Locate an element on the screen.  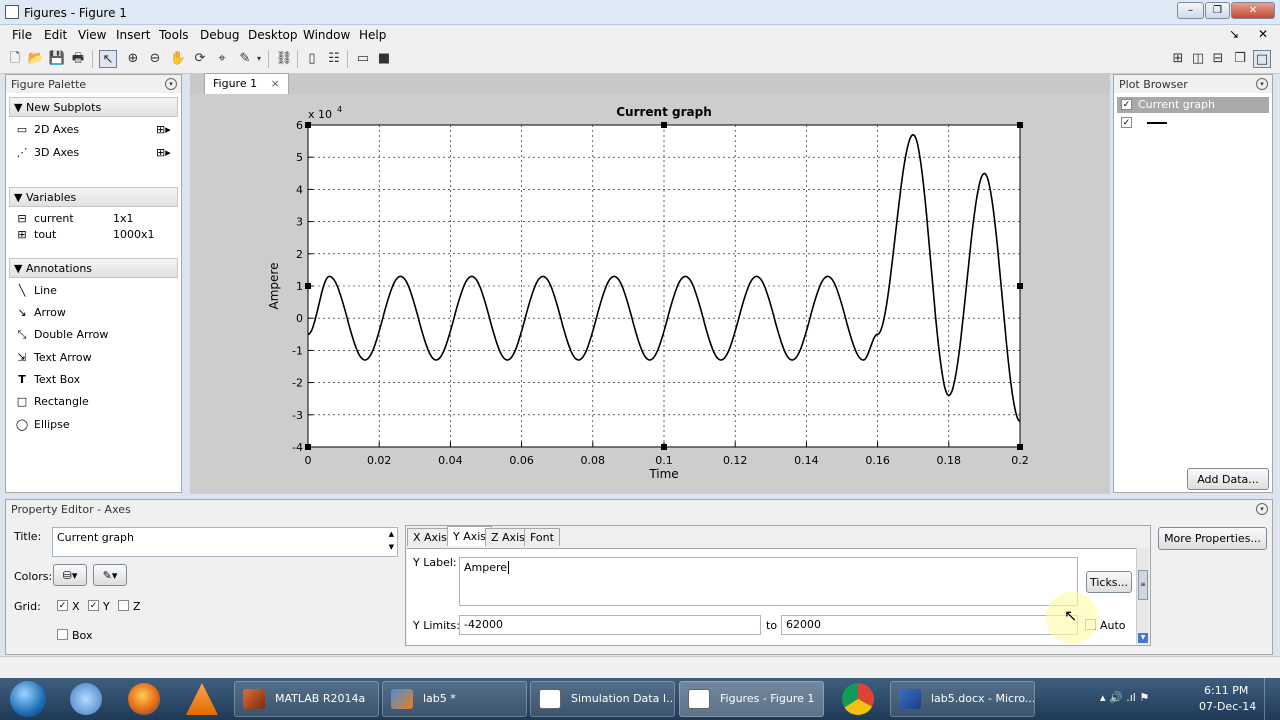
link-plot-icon: ⛓ is located at coordinates (284, 59).